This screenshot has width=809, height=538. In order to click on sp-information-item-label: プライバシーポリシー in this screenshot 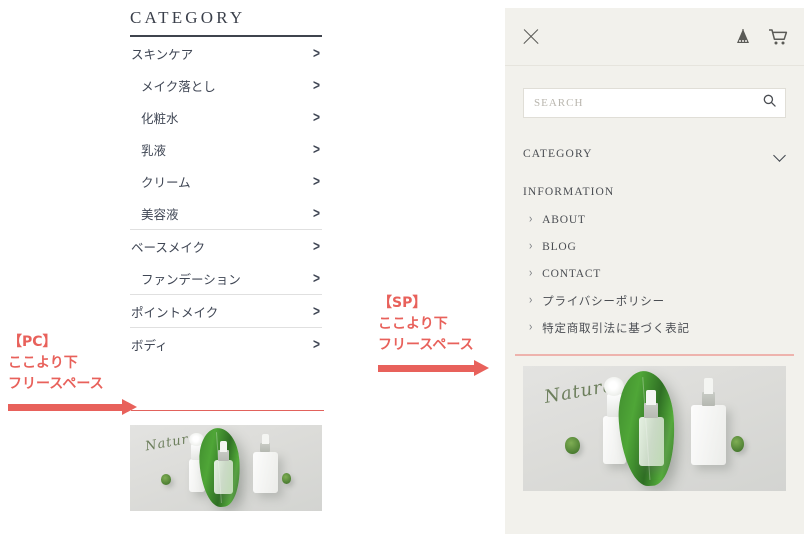, I will do `click(603, 301)`.